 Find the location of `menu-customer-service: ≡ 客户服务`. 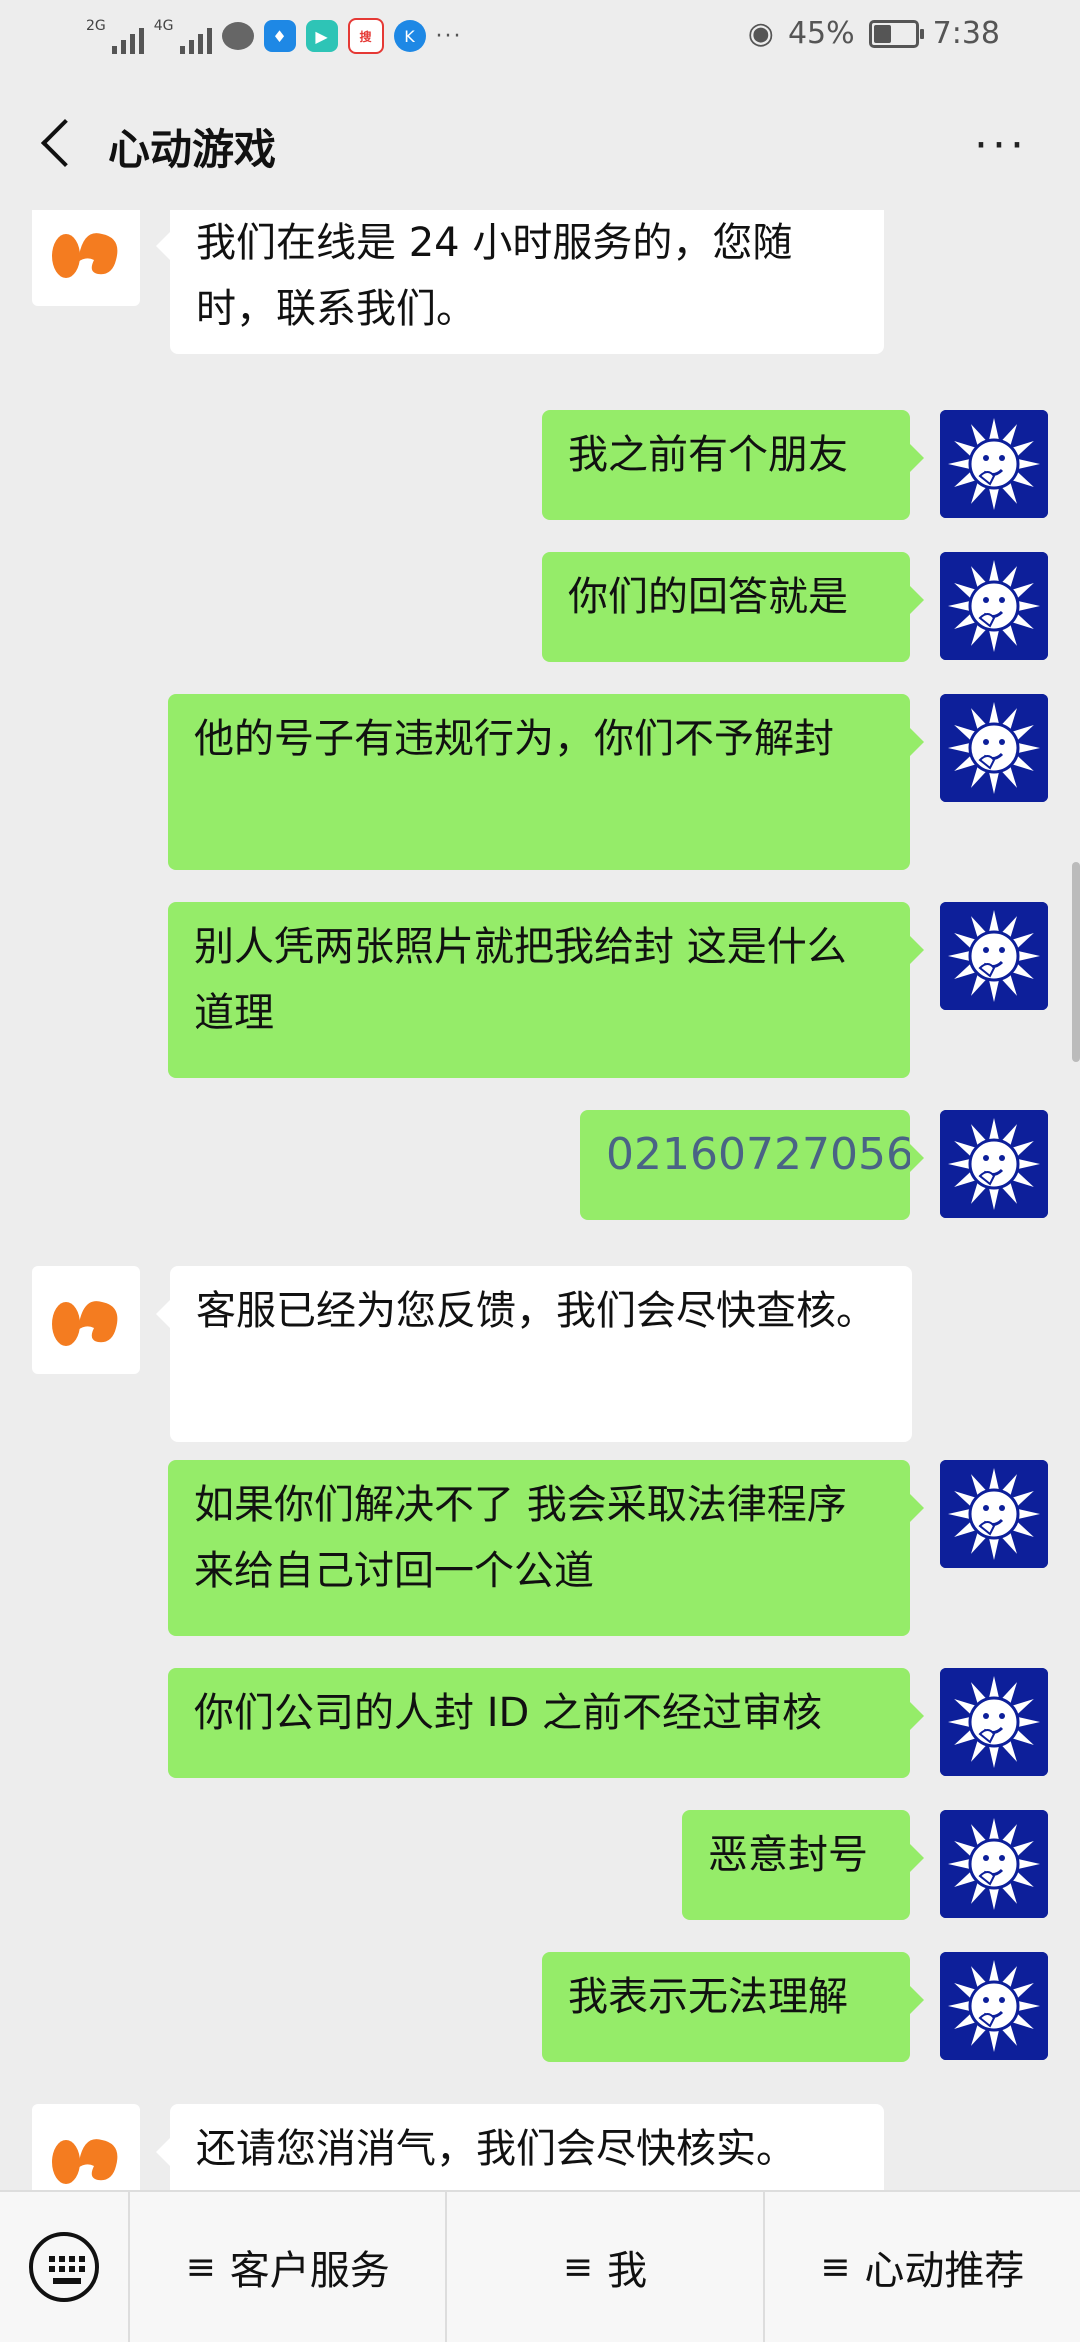

menu-customer-service: ≡ 客户服务 is located at coordinates (289, 2267).